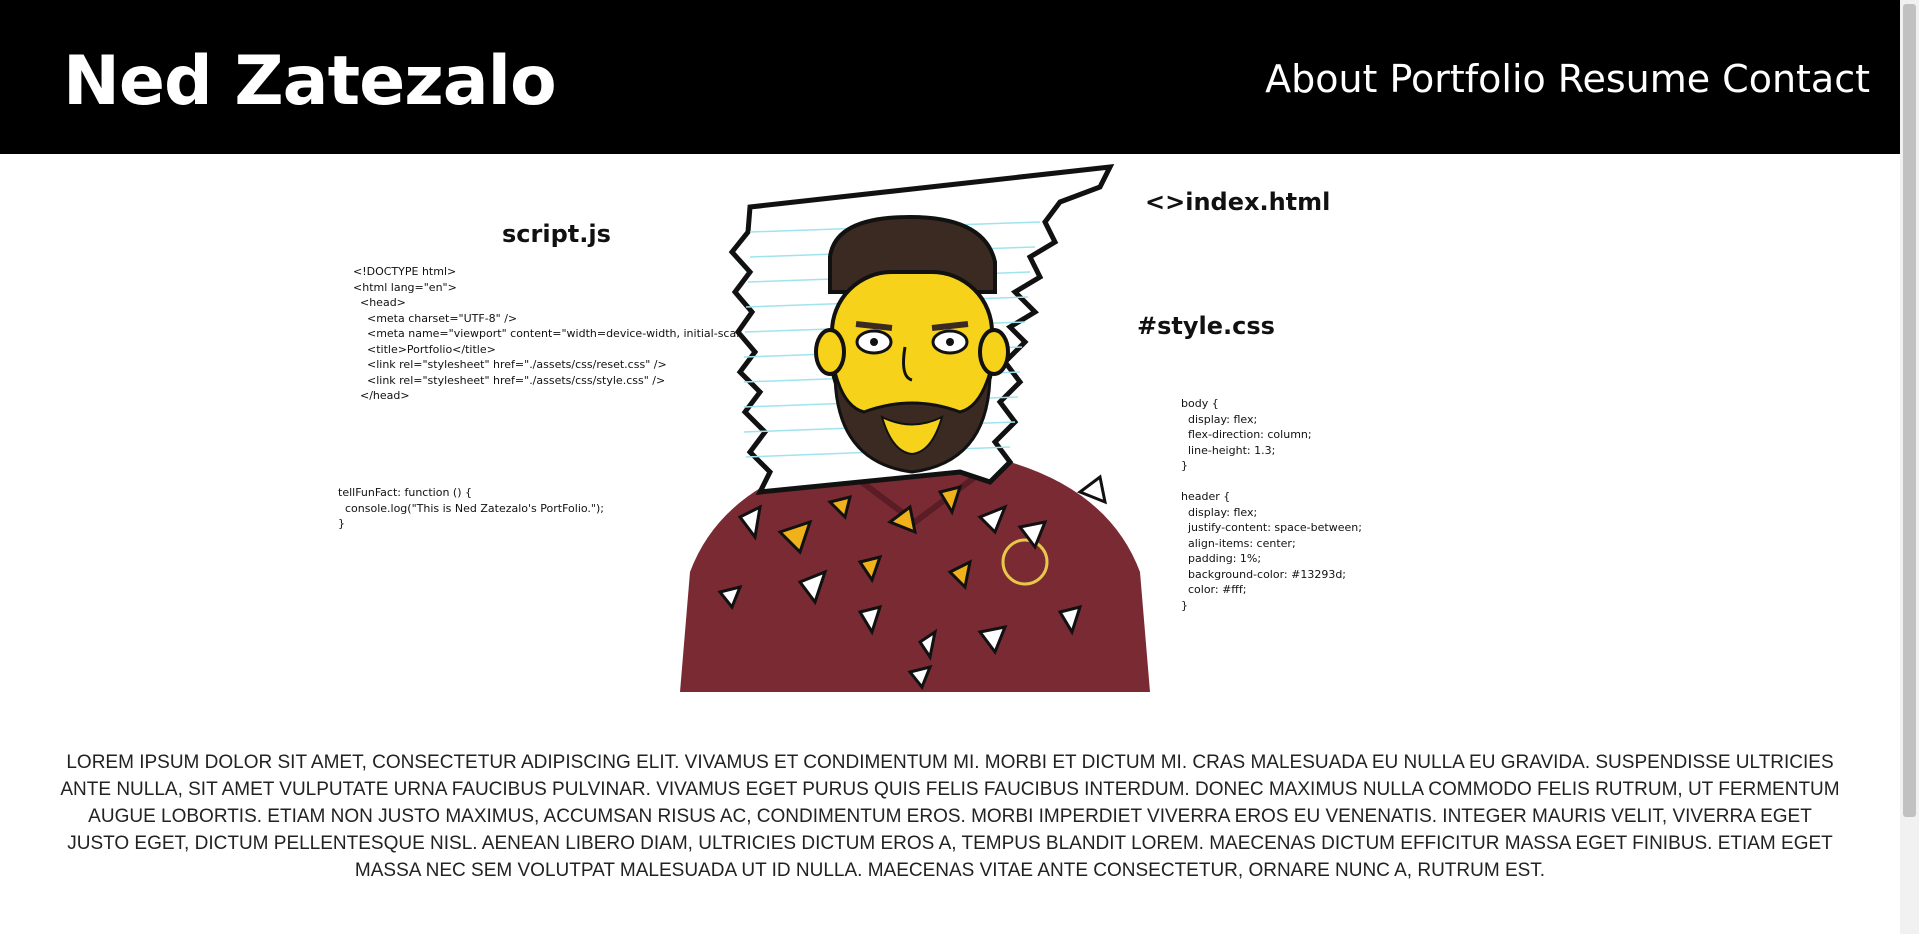  I want to click on index-html-title: <>index.html, so click(1238, 202).